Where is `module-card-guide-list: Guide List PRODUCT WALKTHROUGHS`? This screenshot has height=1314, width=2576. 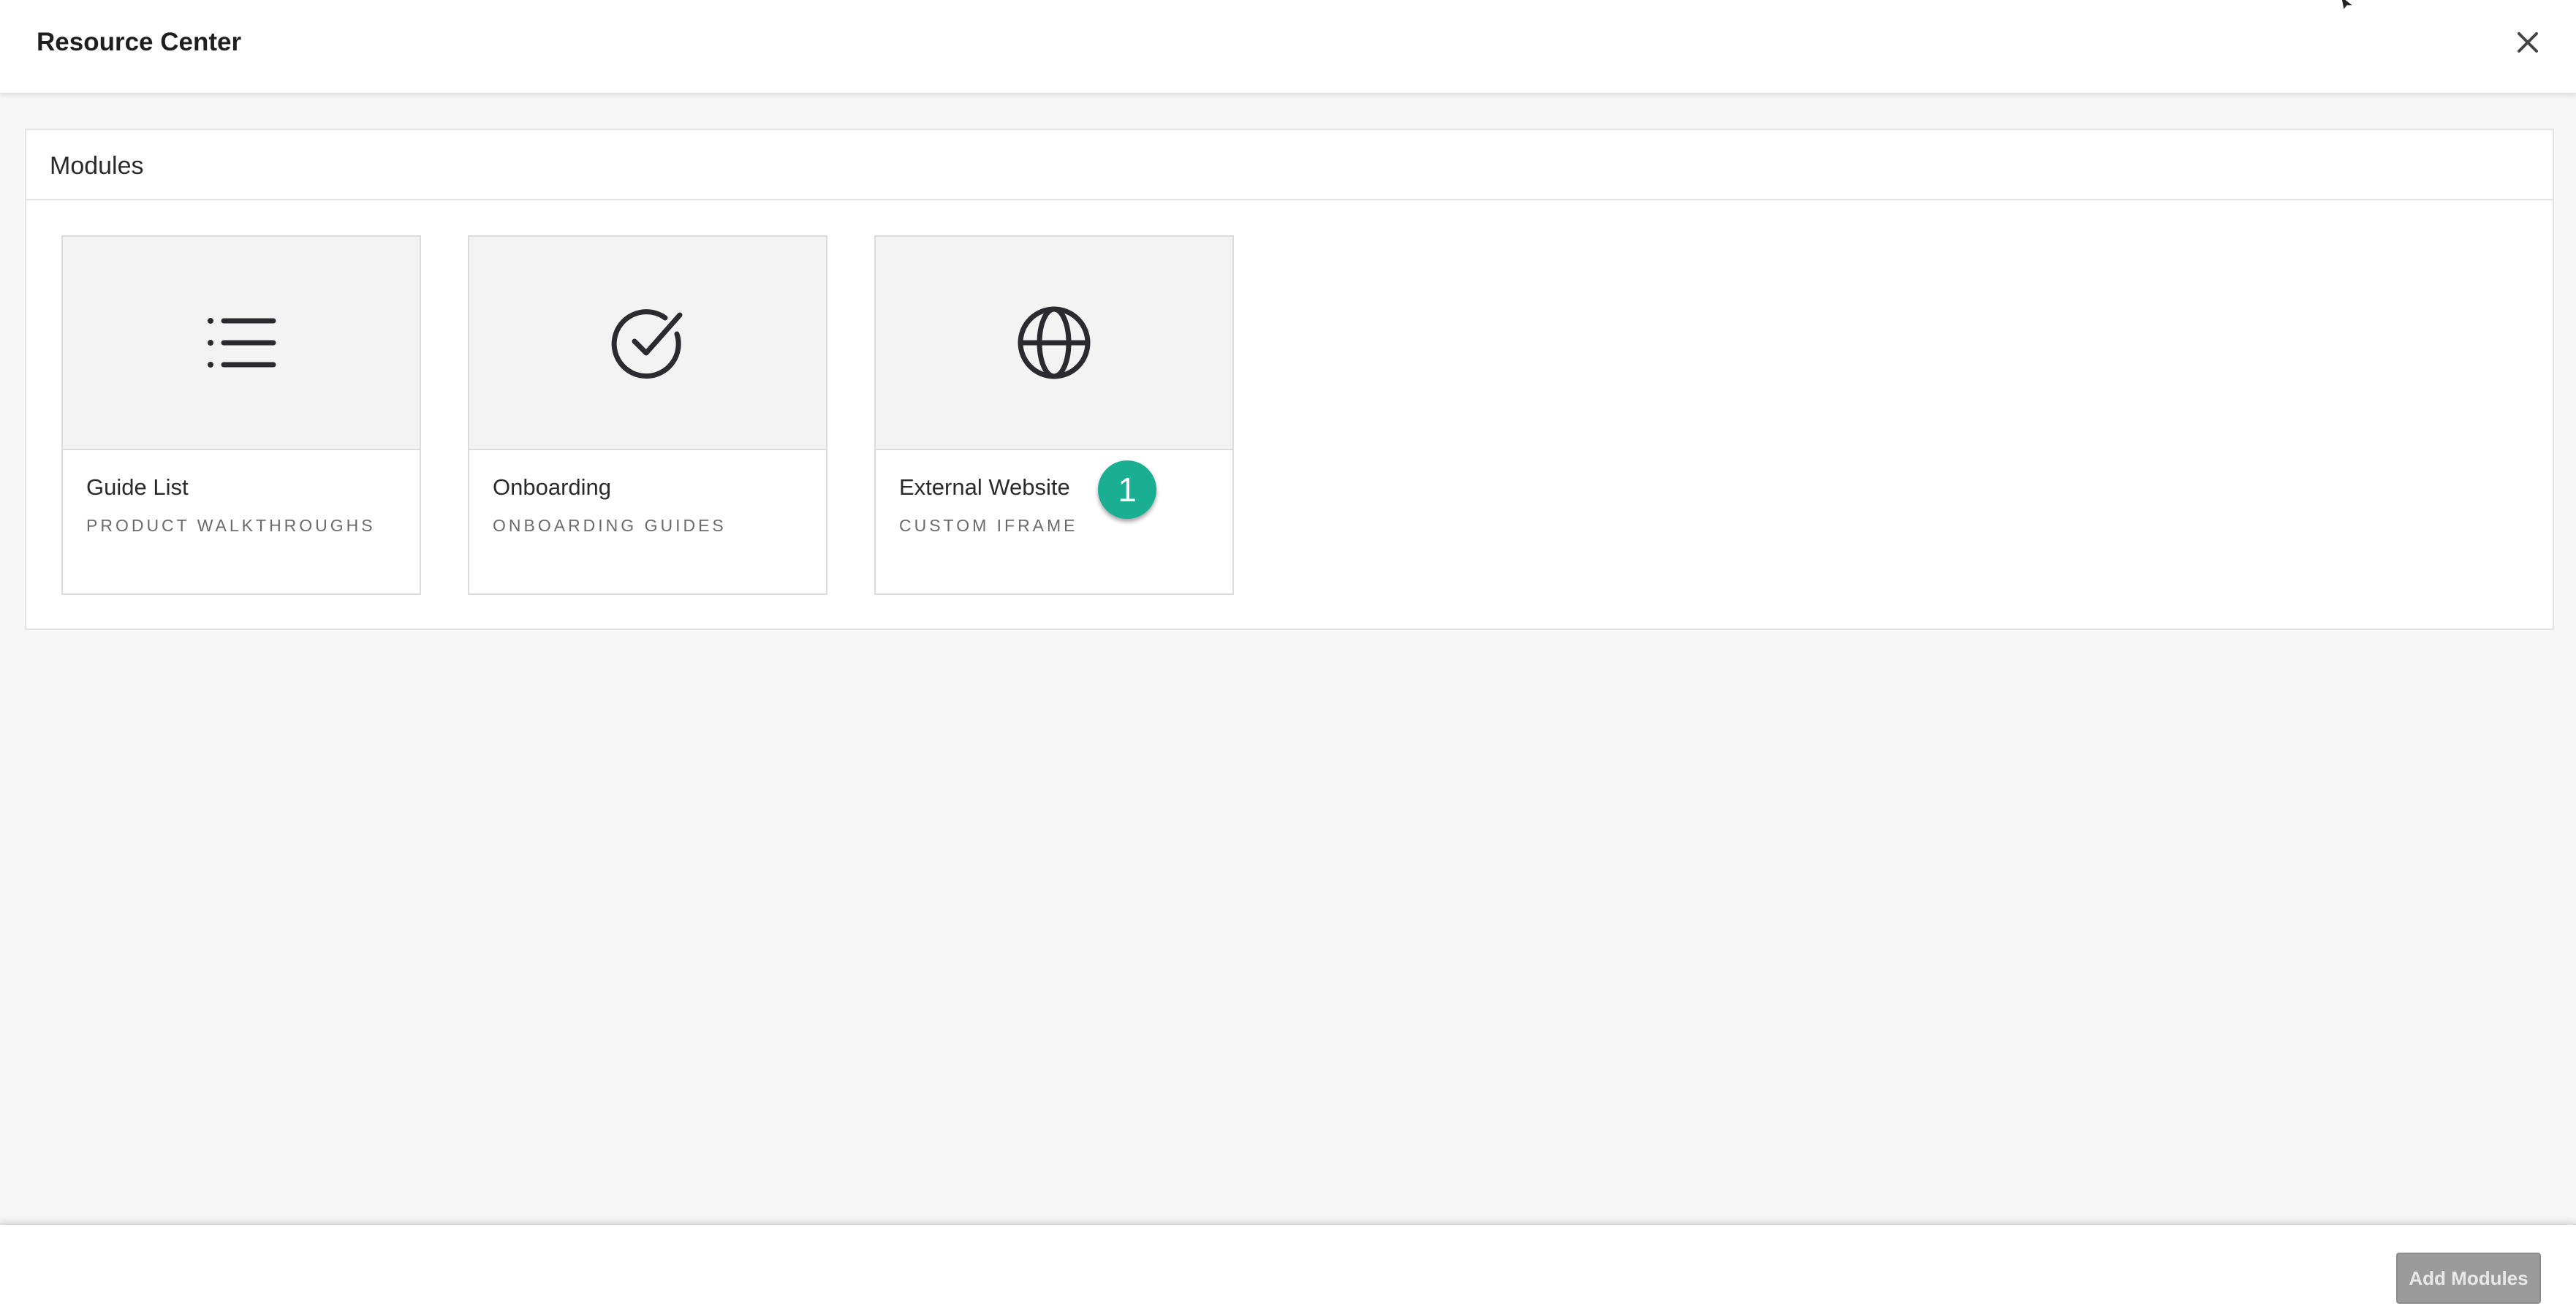
module-card-guide-list: Guide List PRODUCT WALKTHROUGHS is located at coordinates (241, 415).